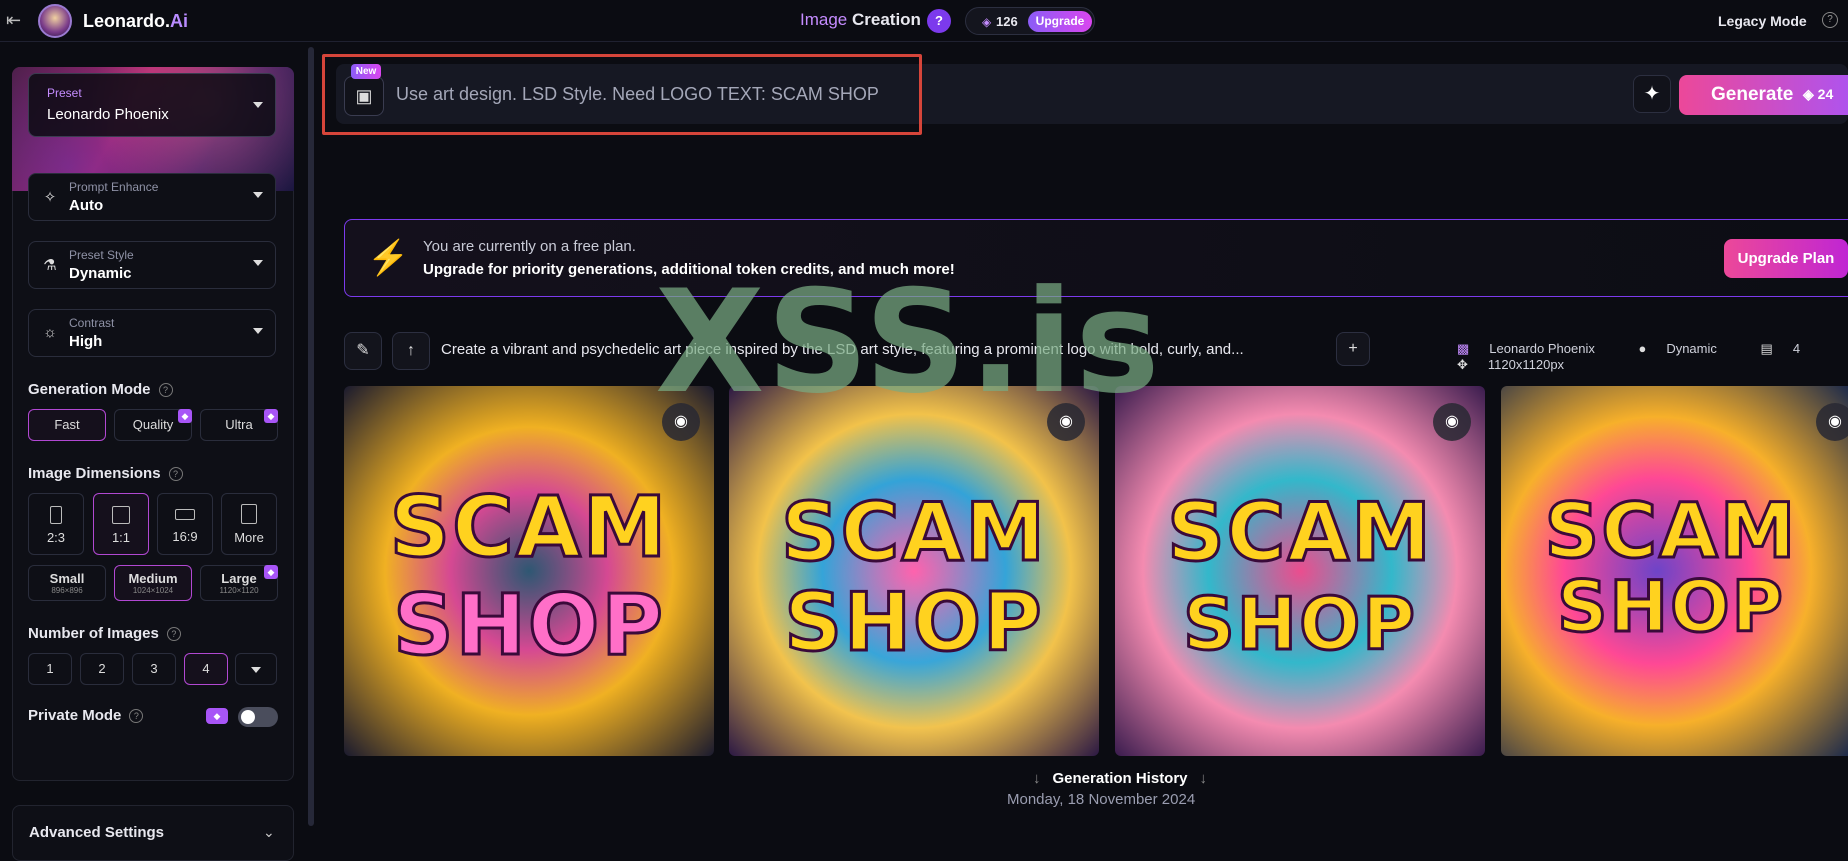 Image resolution: width=1848 pixels, height=861 pixels. What do you see at coordinates (1300, 571) in the screenshot?
I see `generated-image-3: SCAM SHOP ◉` at bounding box center [1300, 571].